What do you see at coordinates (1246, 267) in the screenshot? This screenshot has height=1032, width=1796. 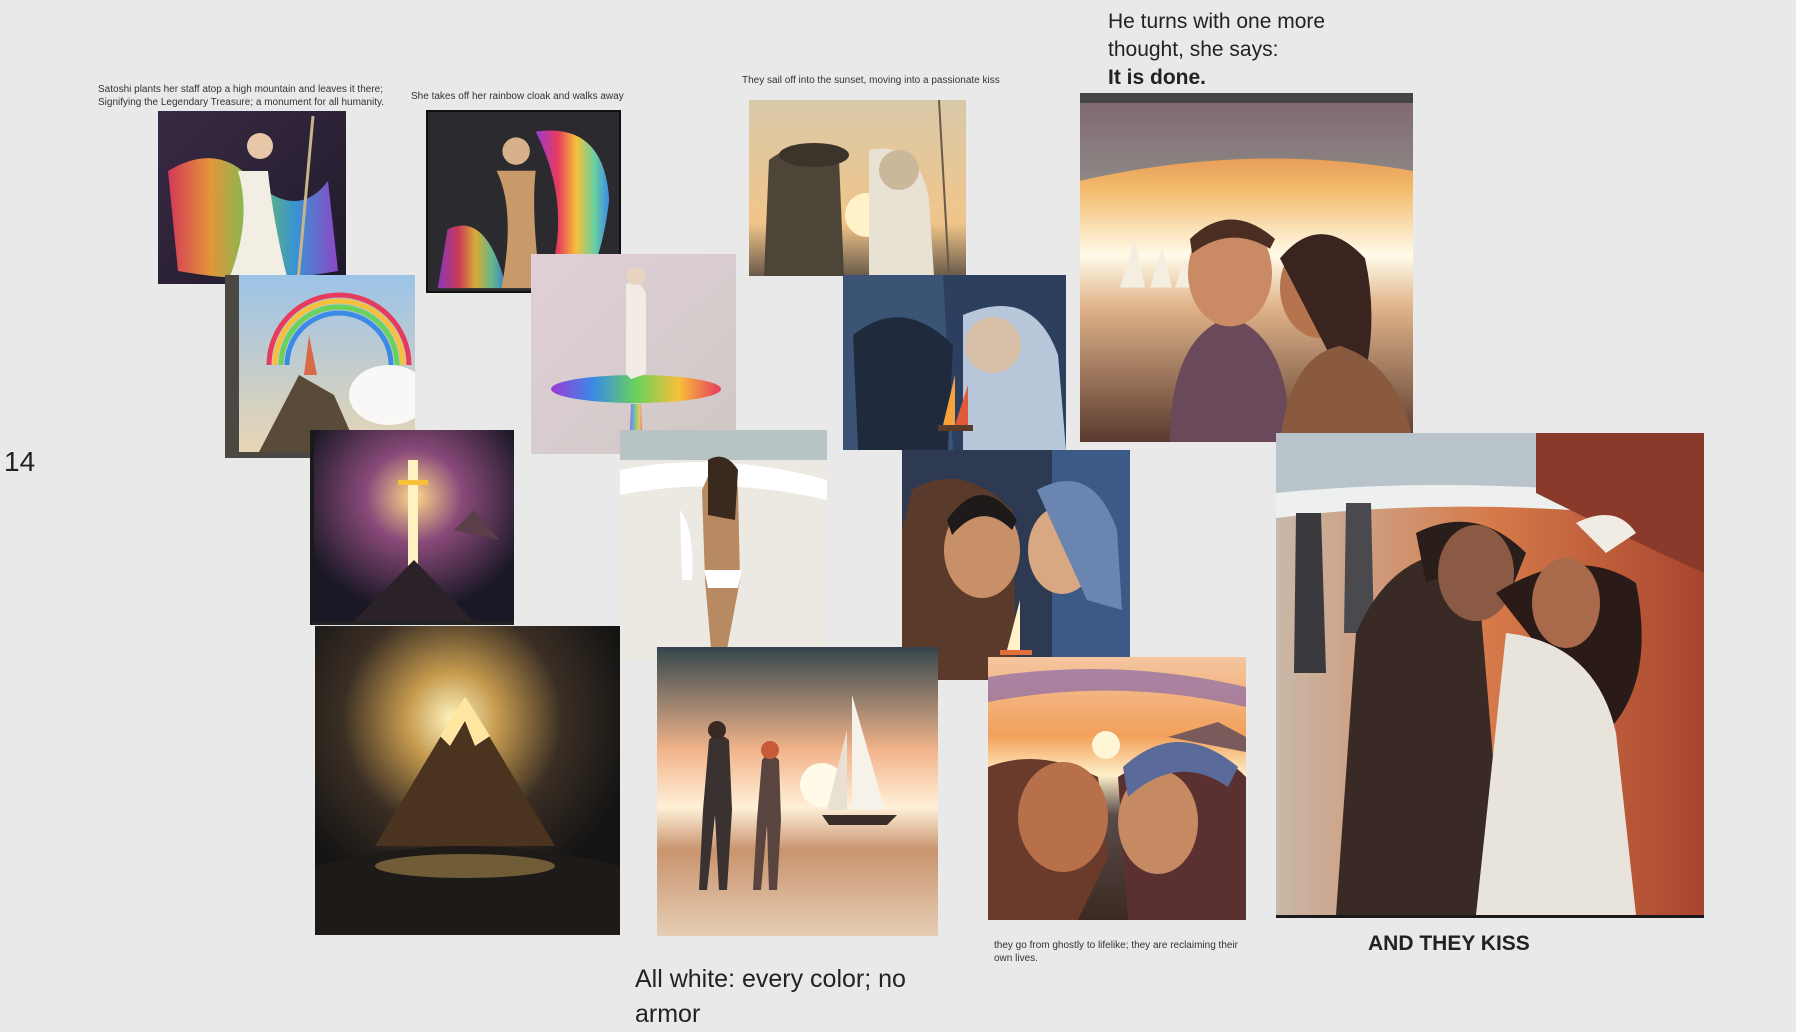 I see `beach-kiss-cheek-image` at bounding box center [1246, 267].